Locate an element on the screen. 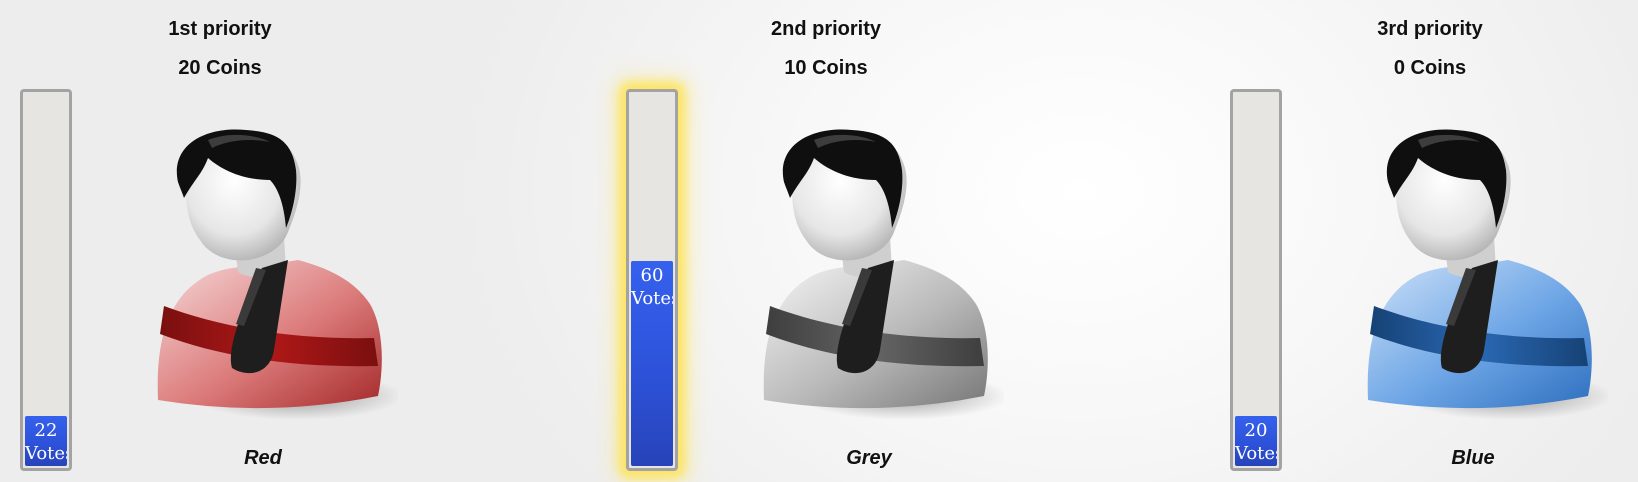  priority-label: 3rd priority is located at coordinates (1430, 29).